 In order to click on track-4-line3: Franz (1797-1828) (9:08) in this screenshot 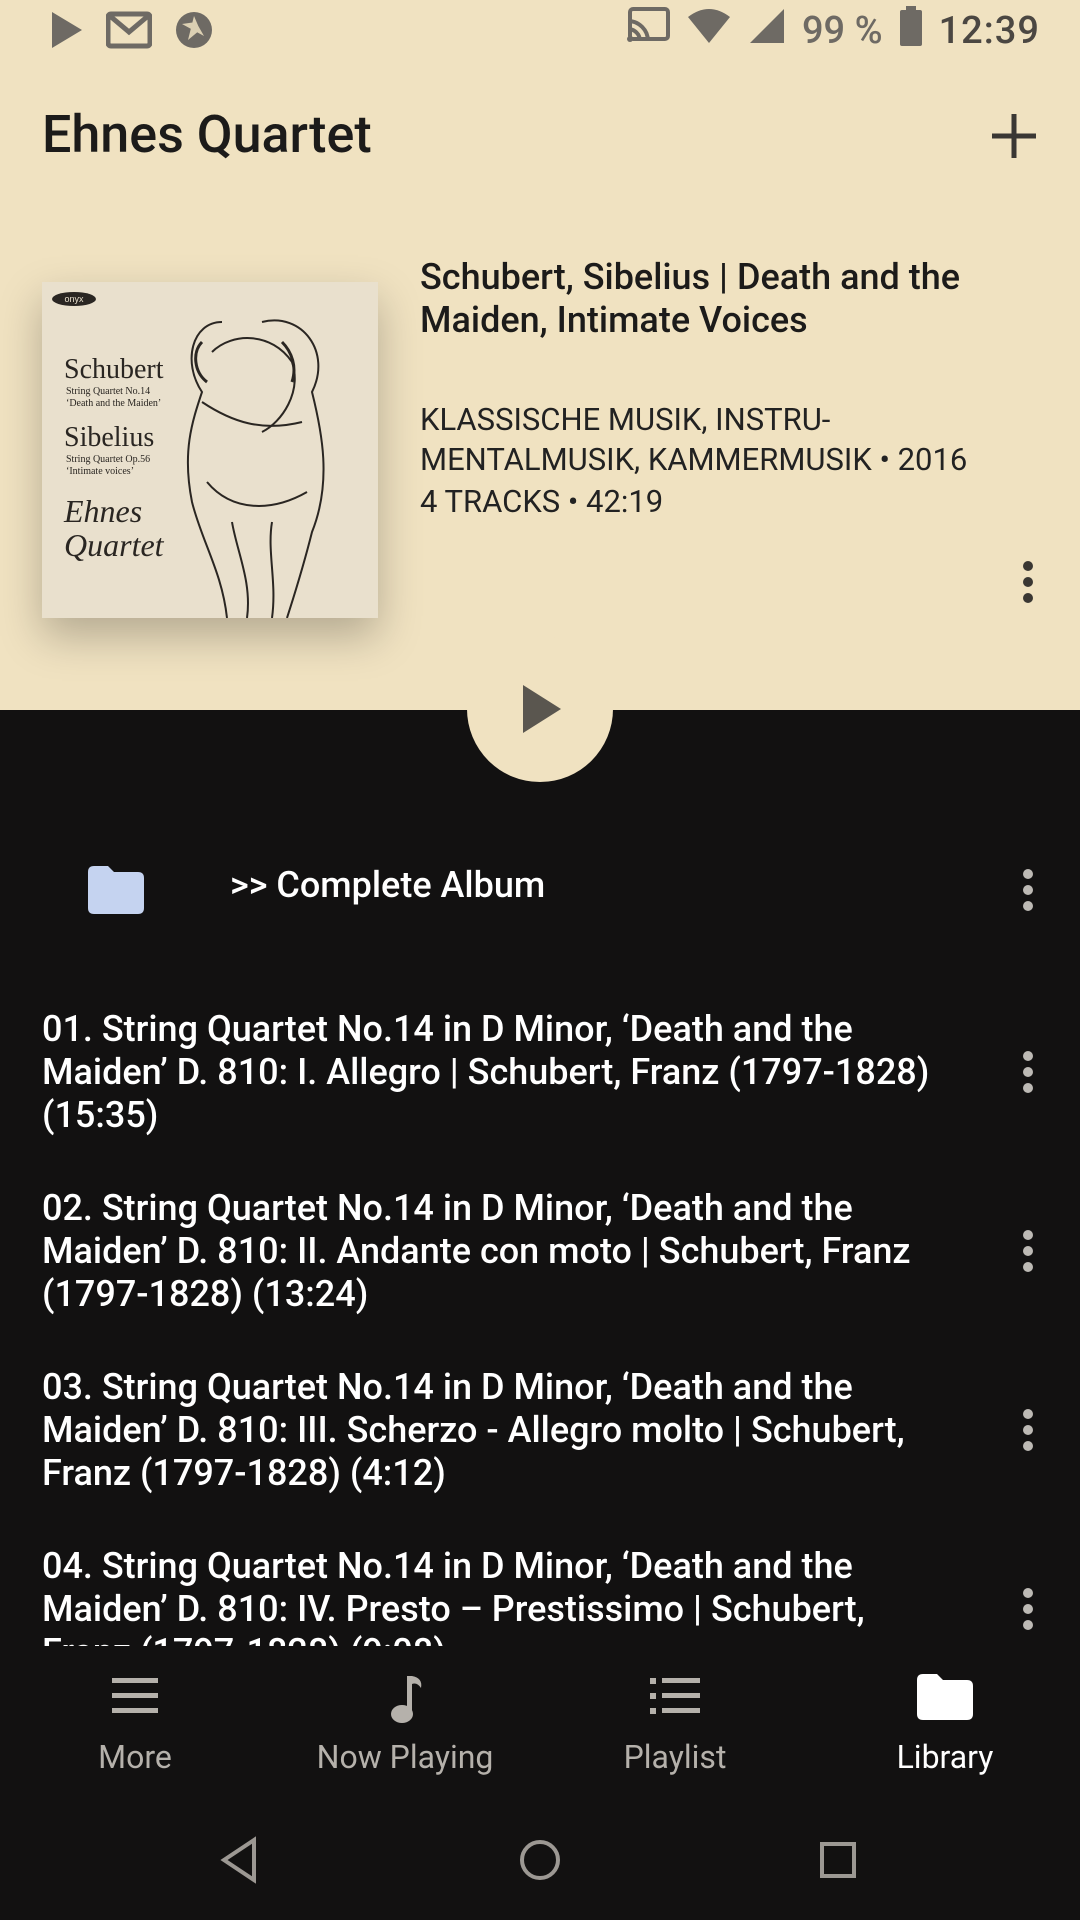, I will do `click(512, 1638)`.